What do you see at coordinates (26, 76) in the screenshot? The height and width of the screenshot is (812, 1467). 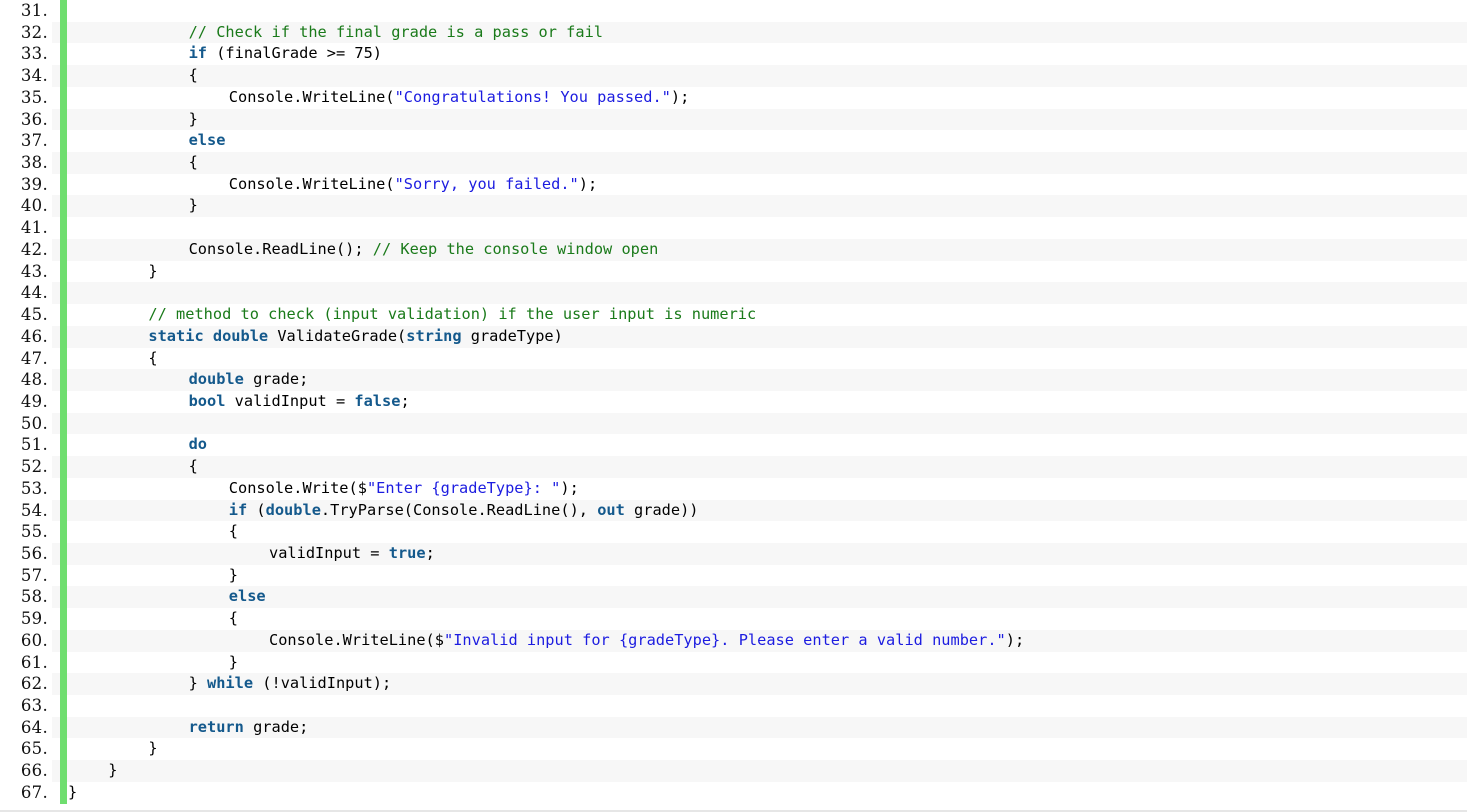 I see `line-number: 34.` at bounding box center [26, 76].